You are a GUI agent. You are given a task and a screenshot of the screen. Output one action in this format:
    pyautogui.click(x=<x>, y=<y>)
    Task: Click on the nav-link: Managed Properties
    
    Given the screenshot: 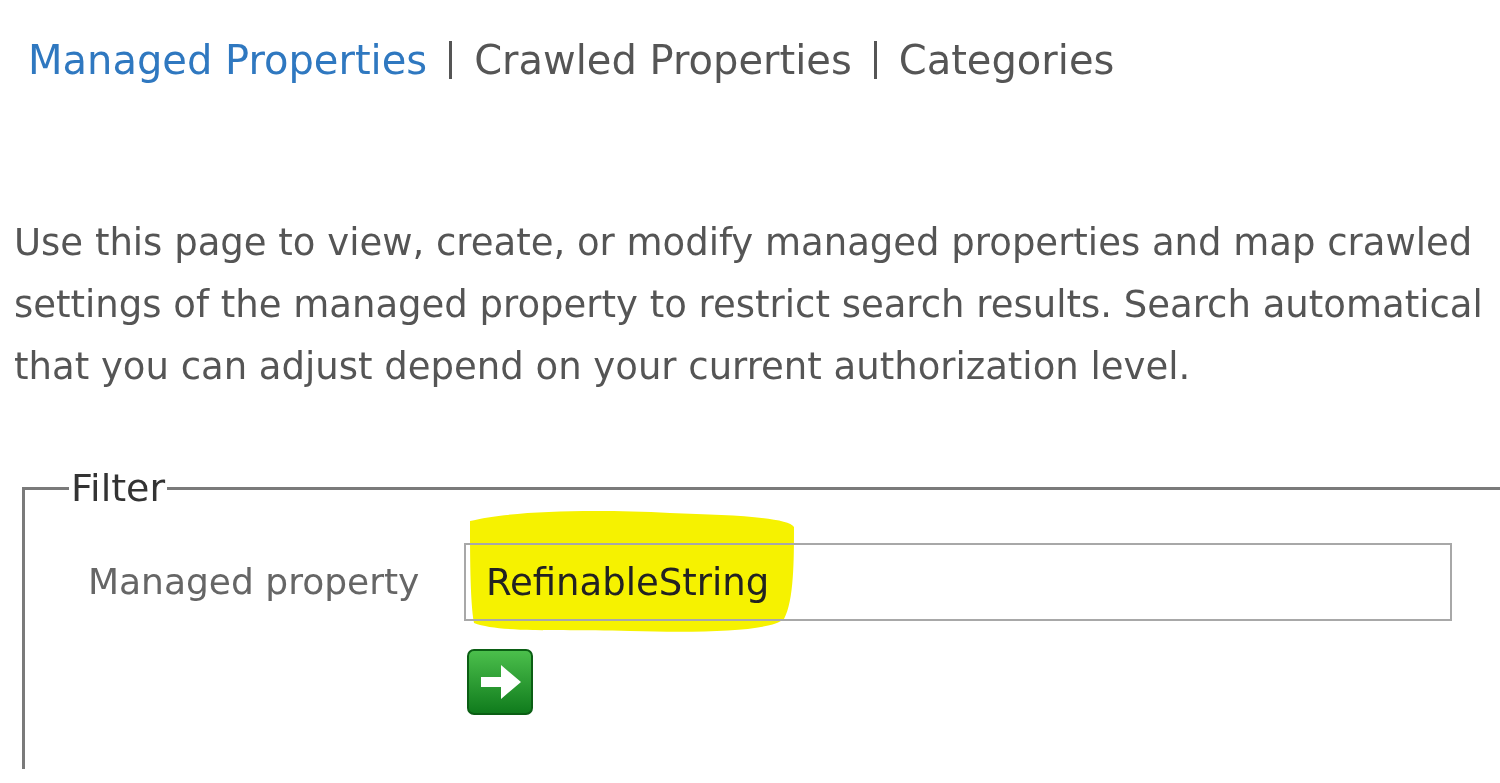 What is the action you would take?
    pyautogui.click(x=228, y=60)
    